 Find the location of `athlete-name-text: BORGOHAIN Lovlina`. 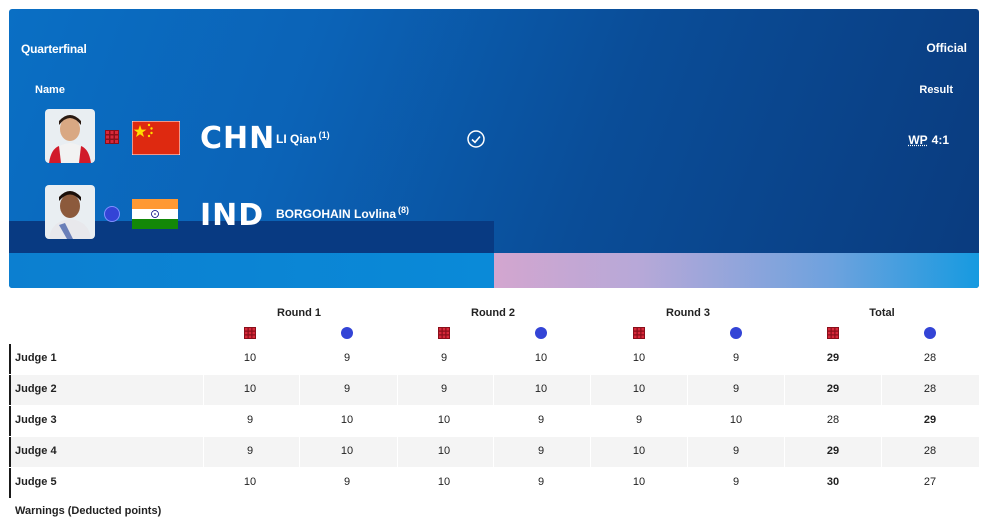

athlete-name-text: BORGOHAIN Lovlina is located at coordinates (336, 214).